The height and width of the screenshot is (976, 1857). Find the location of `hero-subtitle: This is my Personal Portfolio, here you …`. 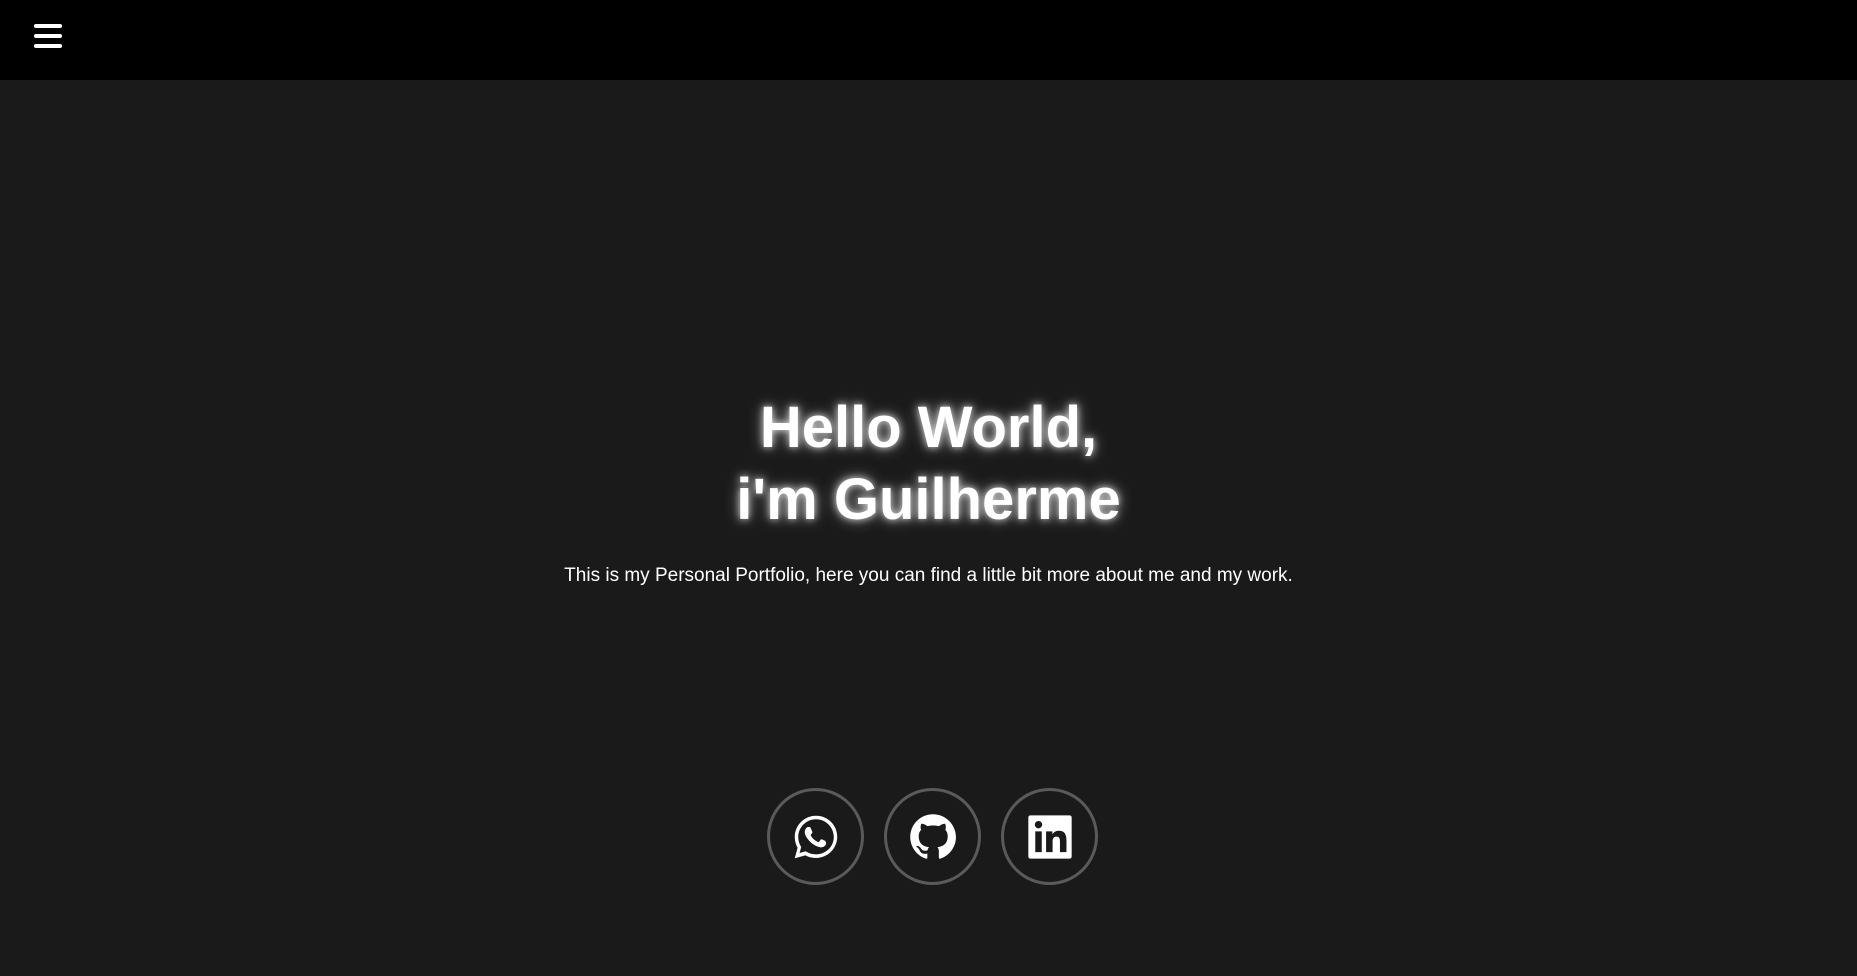

hero-subtitle: This is my Personal Portfolio, here you … is located at coordinates (928, 575).